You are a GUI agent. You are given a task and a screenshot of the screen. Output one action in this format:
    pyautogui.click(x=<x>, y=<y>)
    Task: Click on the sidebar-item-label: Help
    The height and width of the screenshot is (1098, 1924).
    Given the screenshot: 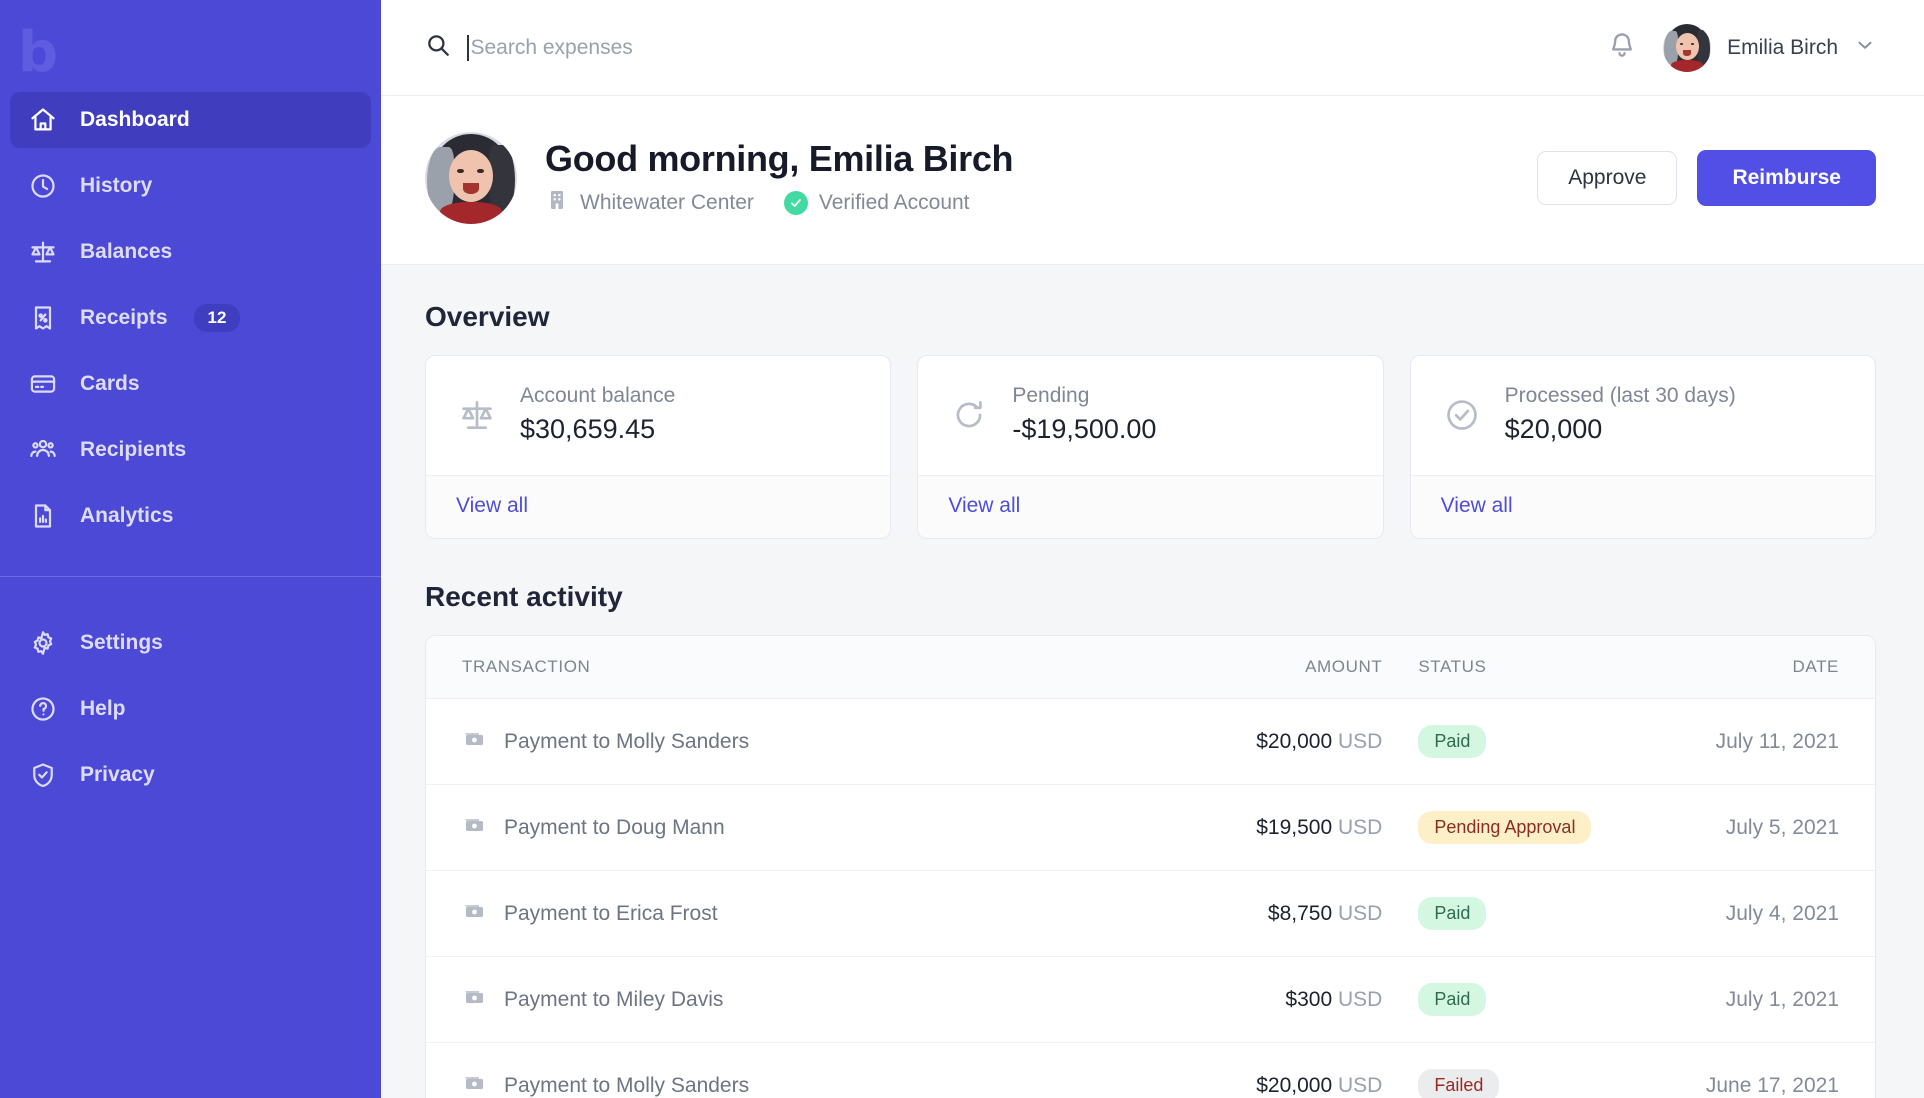 What is the action you would take?
    pyautogui.click(x=103, y=708)
    